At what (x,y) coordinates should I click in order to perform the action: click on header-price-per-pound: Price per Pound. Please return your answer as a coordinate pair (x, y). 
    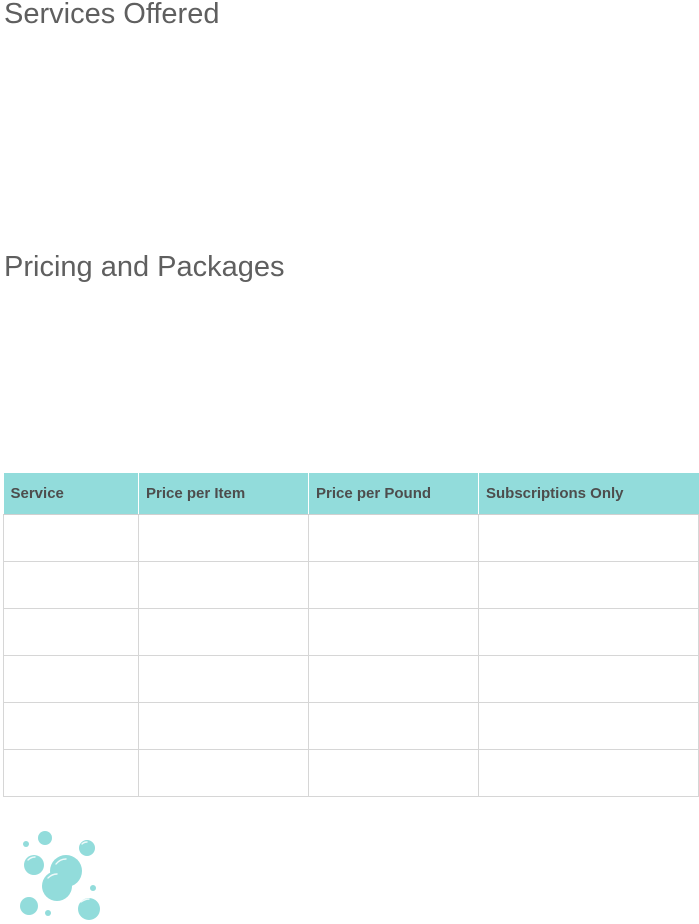
    Looking at the image, I should click on (393, 494).